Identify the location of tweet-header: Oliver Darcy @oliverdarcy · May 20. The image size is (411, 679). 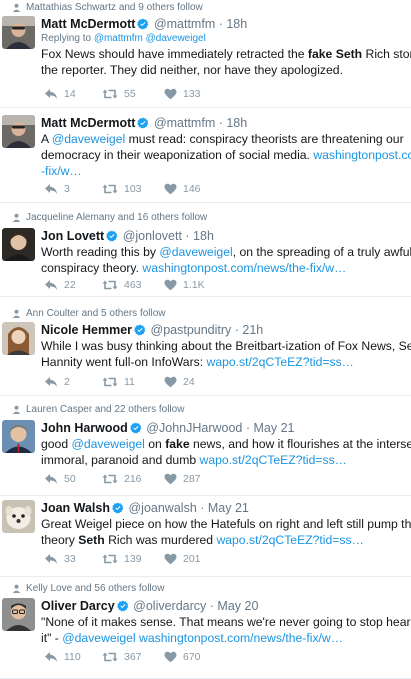
(225, 606).